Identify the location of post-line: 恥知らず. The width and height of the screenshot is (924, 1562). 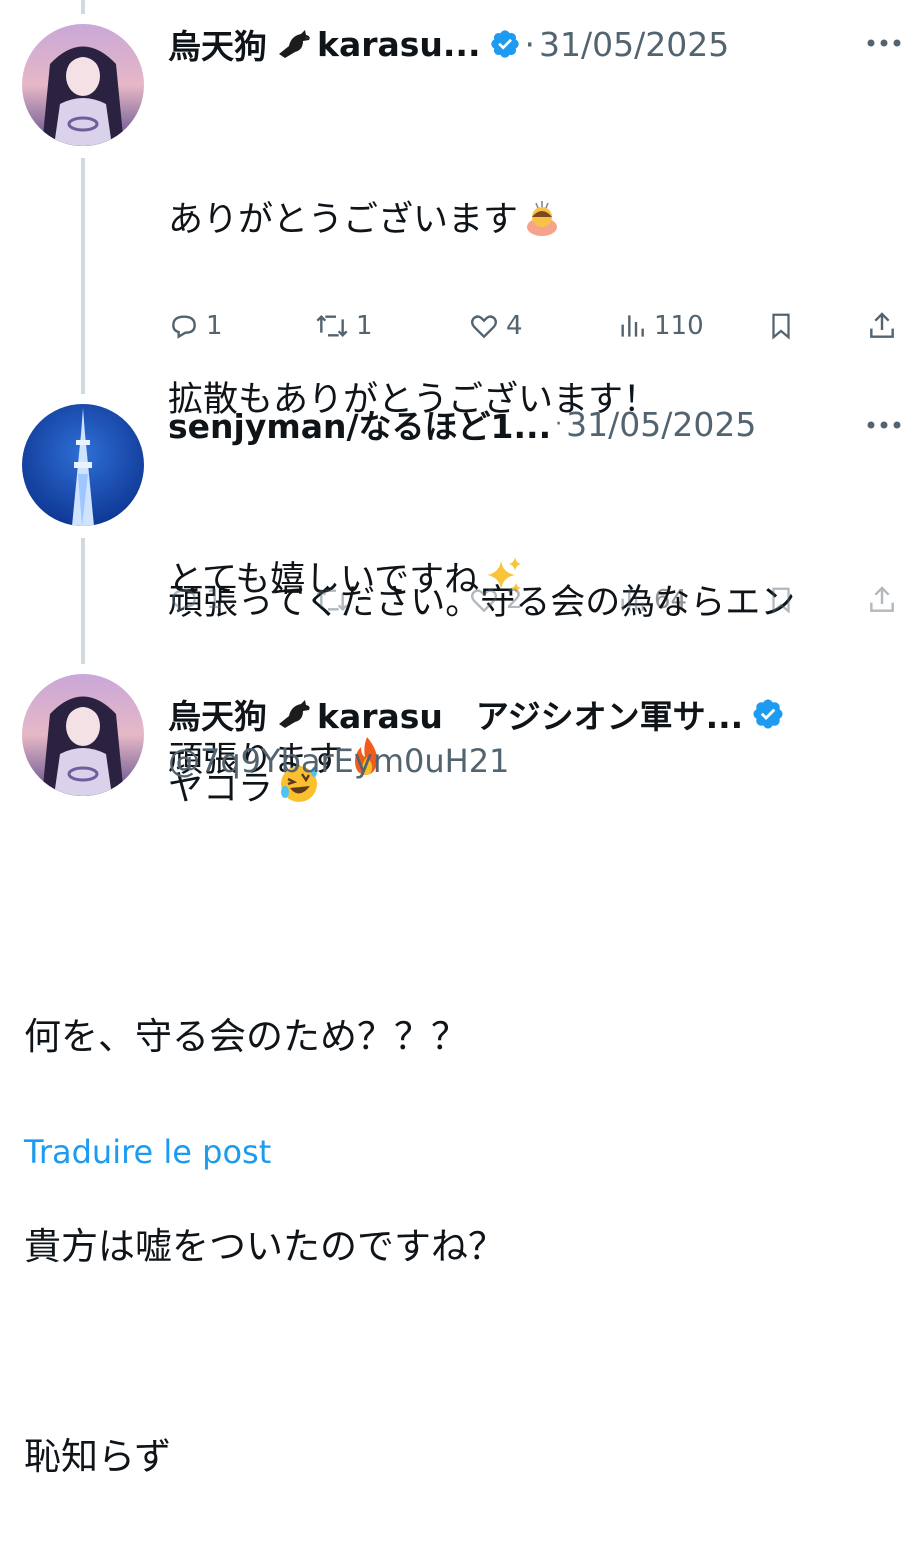
(98, 1456).